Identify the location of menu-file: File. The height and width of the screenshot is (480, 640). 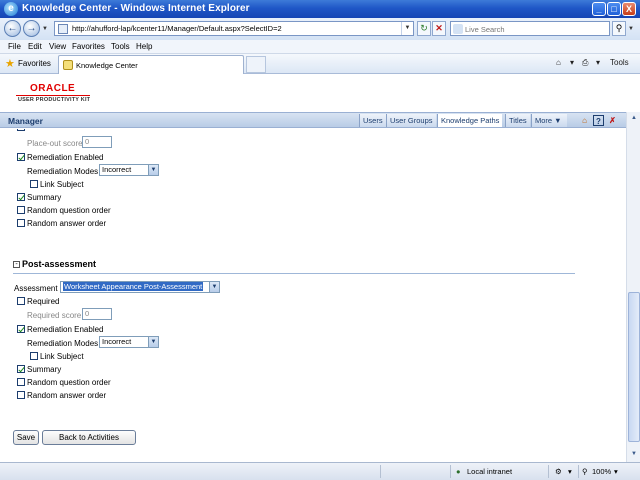
(14, 46).